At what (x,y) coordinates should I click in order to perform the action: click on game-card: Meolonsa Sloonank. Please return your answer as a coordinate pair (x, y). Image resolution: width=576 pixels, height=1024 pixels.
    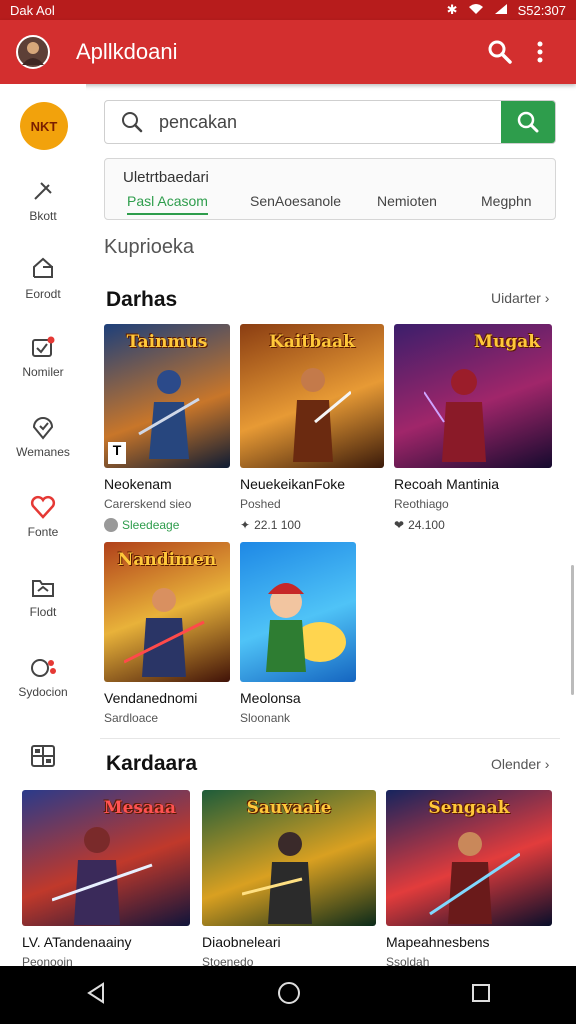
    Looking at the image, I should click on (298, 633).